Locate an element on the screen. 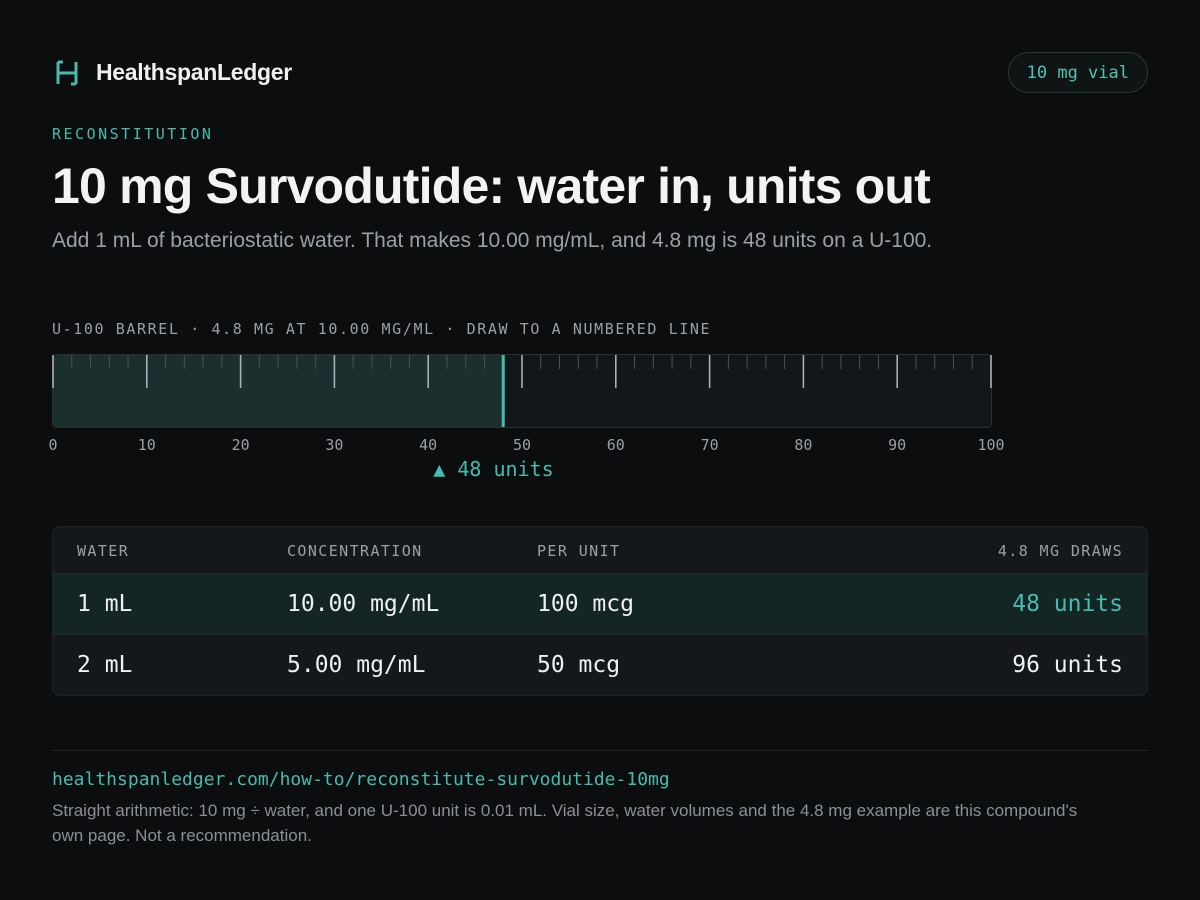 The image size is (1200, 900). brand: HealthspanLedger is located at coordinates (172, 72).